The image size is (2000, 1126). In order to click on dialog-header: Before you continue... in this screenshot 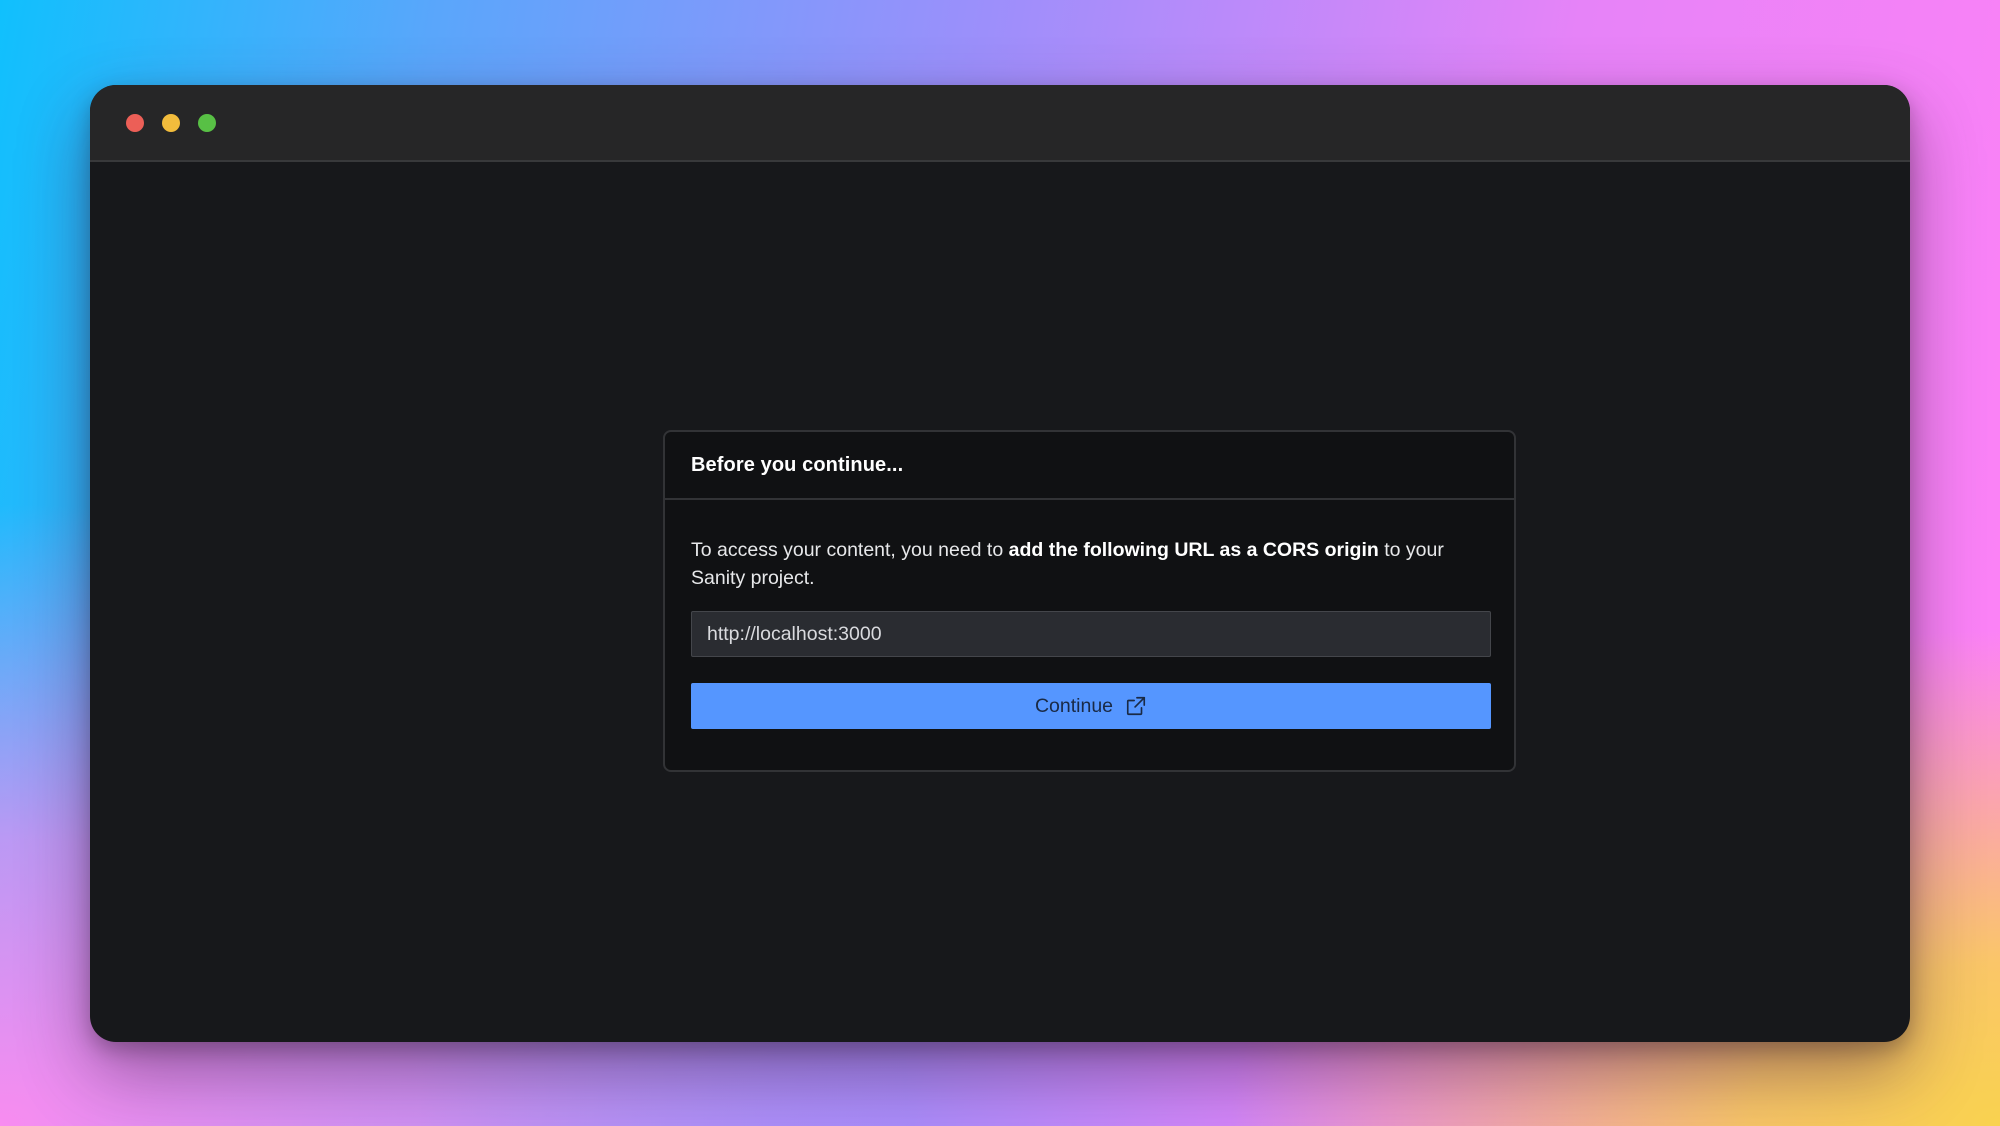, I will do `click(1089, 466)`.